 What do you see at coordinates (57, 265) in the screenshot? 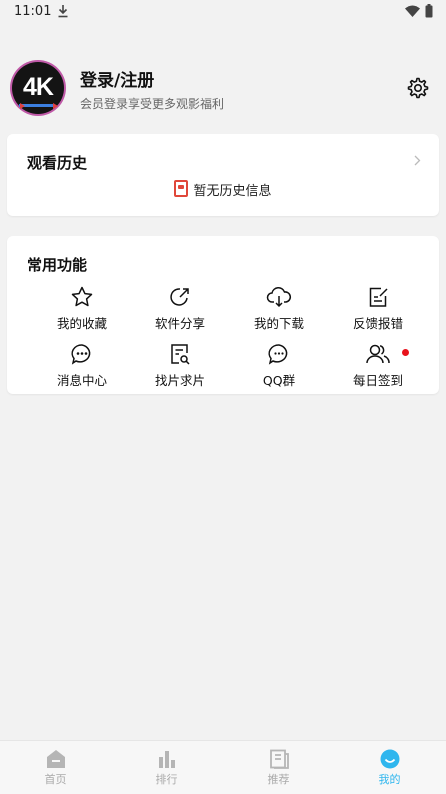
I see `functions-title: 常用功能` at bounding box center [57, 265].